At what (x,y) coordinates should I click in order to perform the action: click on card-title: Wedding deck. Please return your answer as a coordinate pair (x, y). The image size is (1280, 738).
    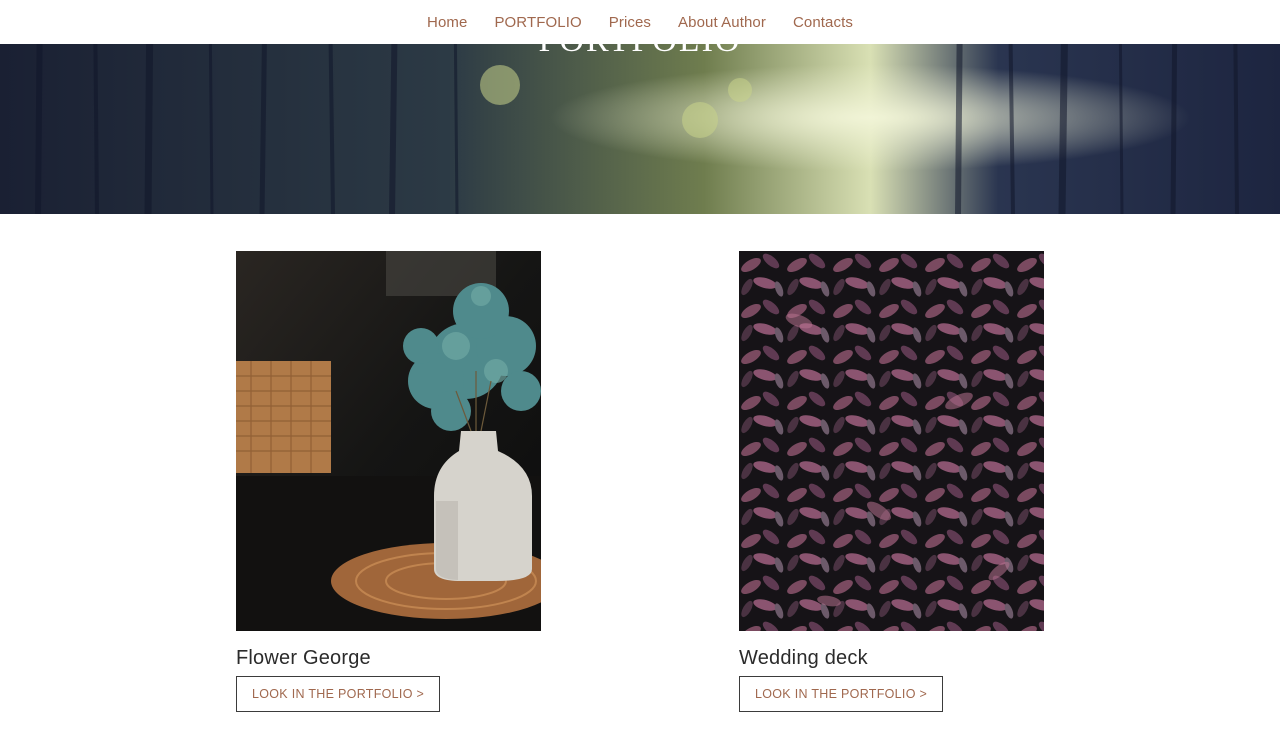
    Looking at the image, I should click on (803, 658).